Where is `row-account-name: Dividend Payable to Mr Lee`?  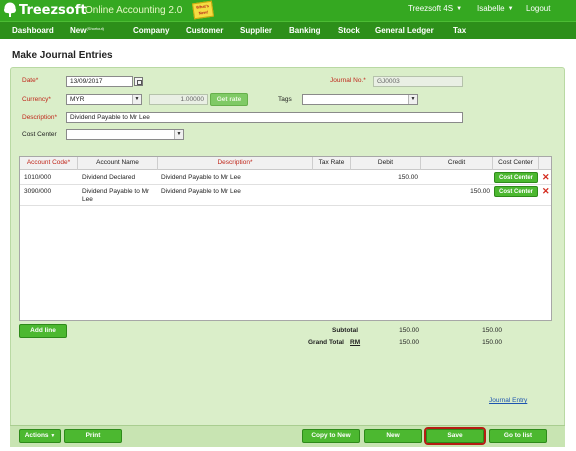 row-account-name: Dividend Payable to Mr Lee is located at coordinates (116, 195).